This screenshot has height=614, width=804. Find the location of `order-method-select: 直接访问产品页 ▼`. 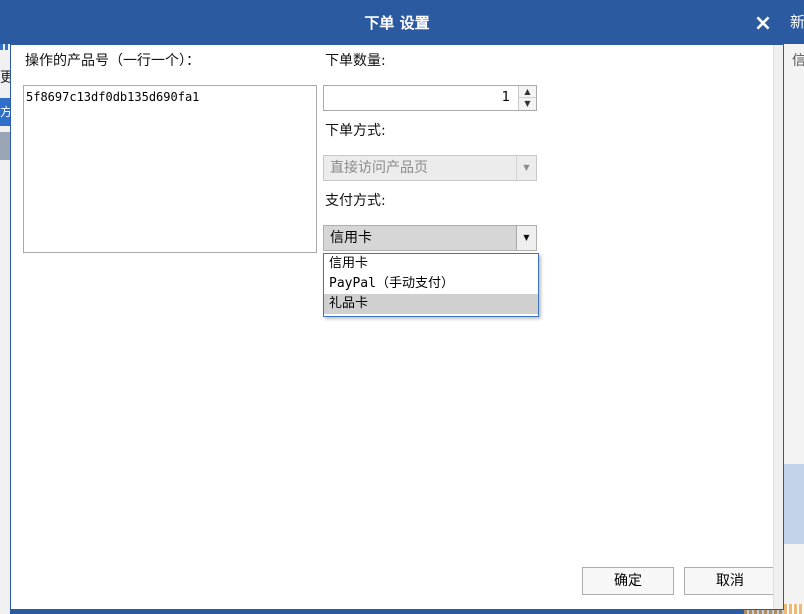

order-method-select: 直接访问产品页 ▼ is located at coordinates (430, 168).